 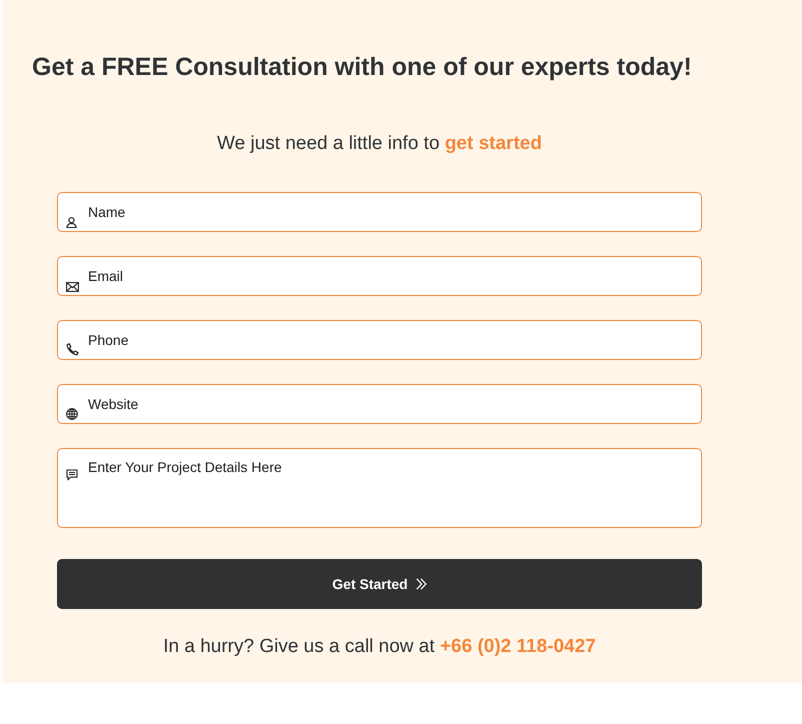 I want to click on email-field: Email, so click(x=379, y=276).